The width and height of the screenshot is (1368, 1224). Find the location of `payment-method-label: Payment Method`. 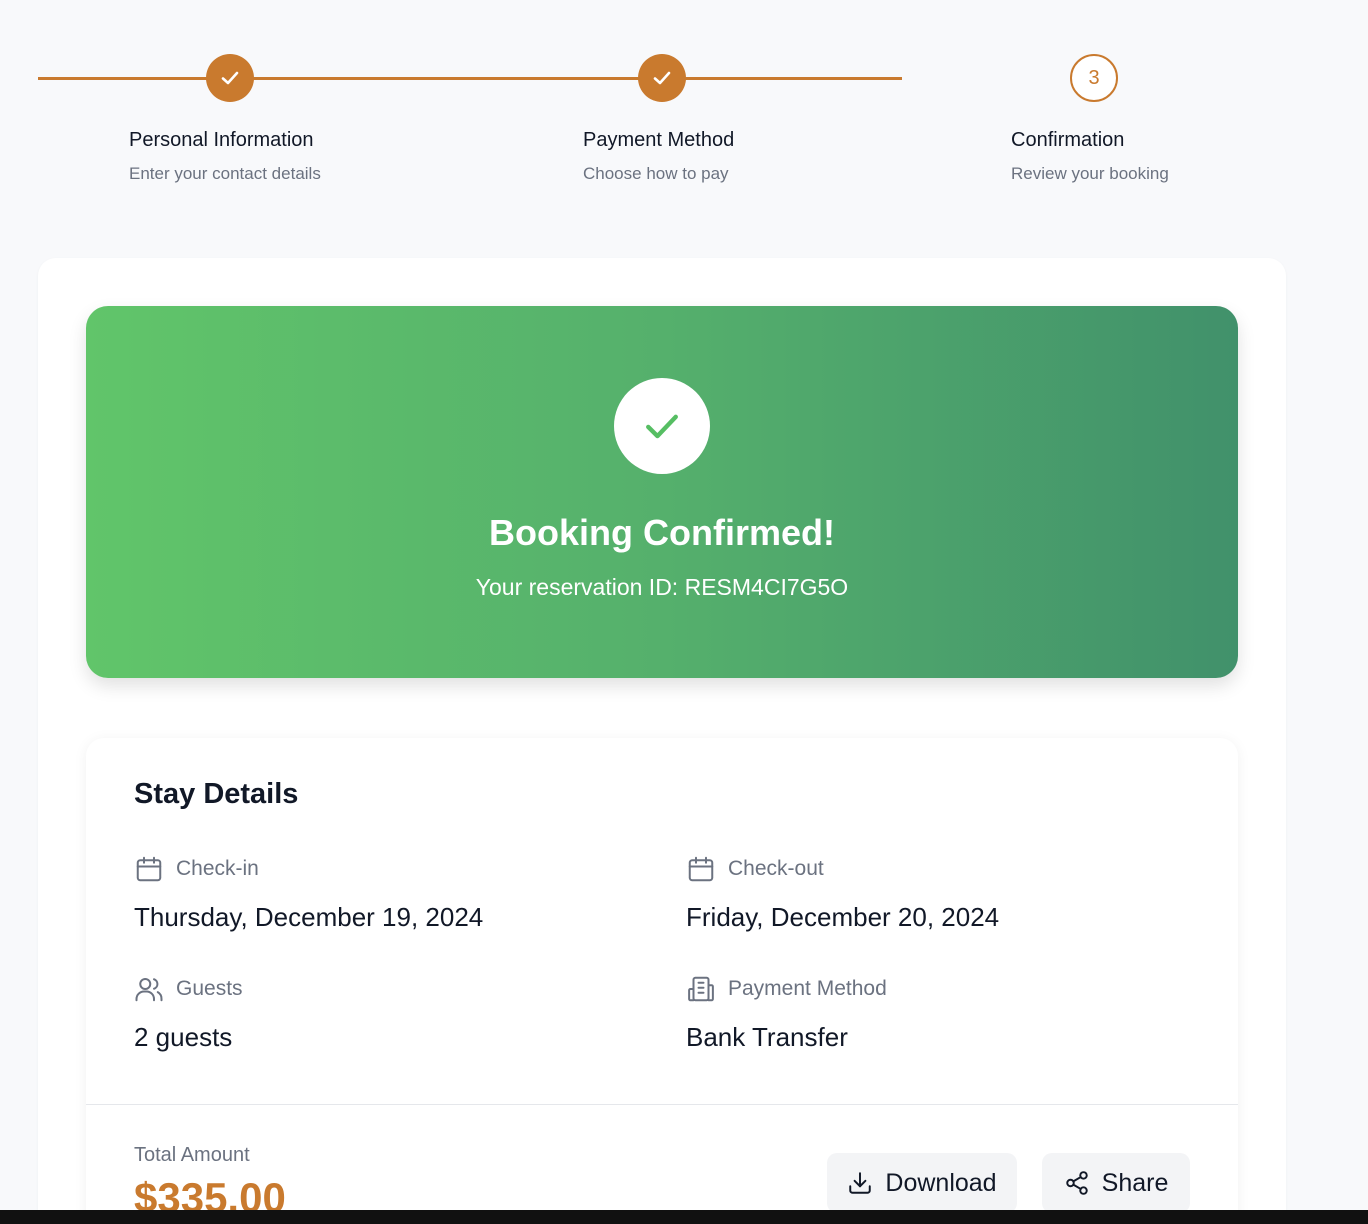

payment-method-label: Payment Method is located at coordinates (786, 989).